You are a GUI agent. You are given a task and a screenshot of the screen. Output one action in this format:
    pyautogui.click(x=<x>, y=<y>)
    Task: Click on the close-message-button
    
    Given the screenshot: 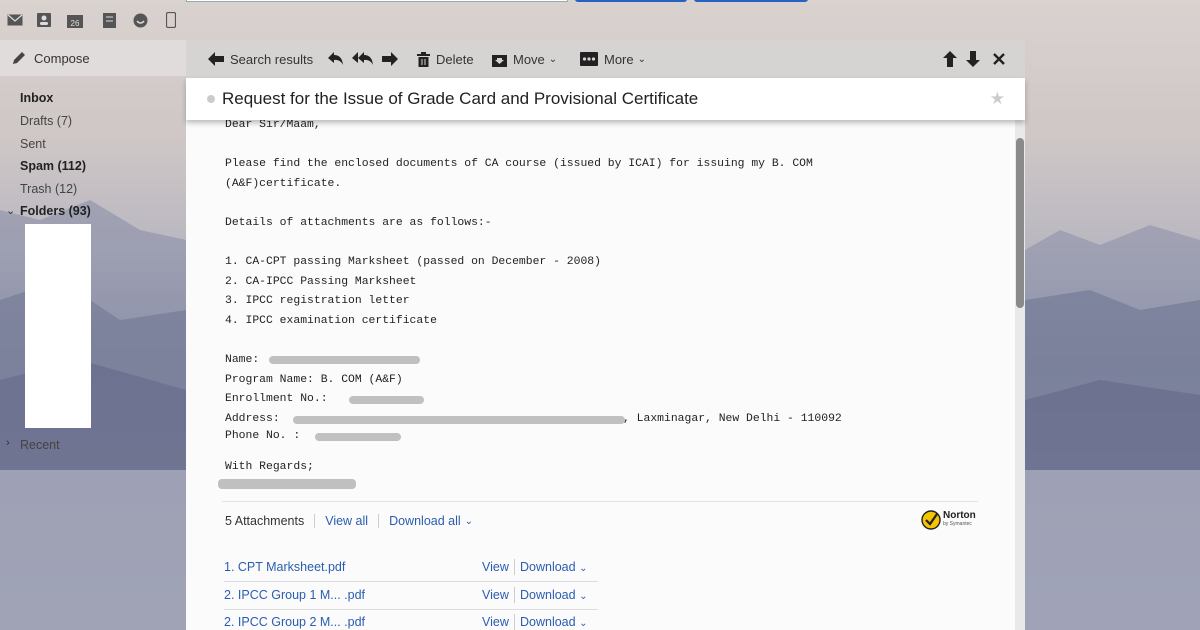 What is the action you would take?
    pyautogui.click(x=999, y=59)
    